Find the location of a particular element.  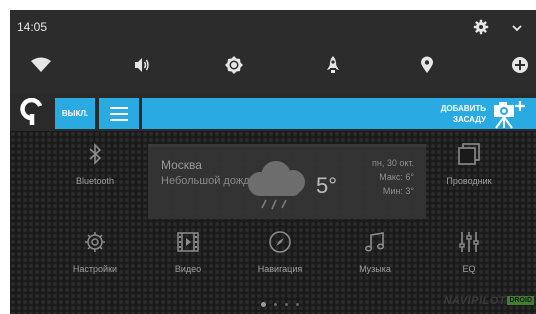

app-label: Проводник is located at coordinates (469, 181).